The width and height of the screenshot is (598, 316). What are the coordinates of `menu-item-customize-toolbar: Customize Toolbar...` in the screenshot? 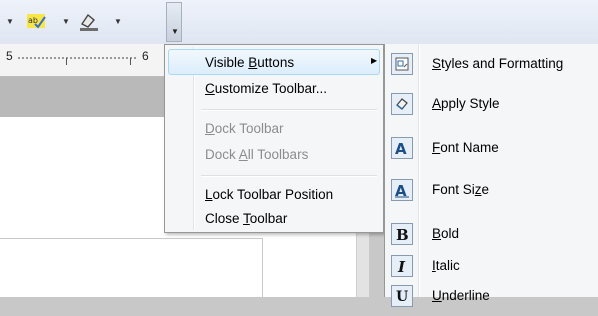 It's located at (266, 88).